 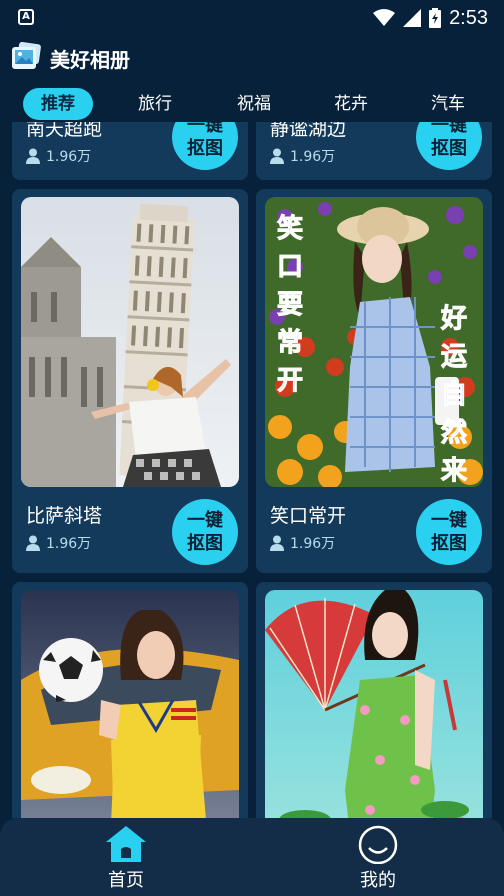 I want to click on nav-home-label: 首页, so click(x=126, y=880).